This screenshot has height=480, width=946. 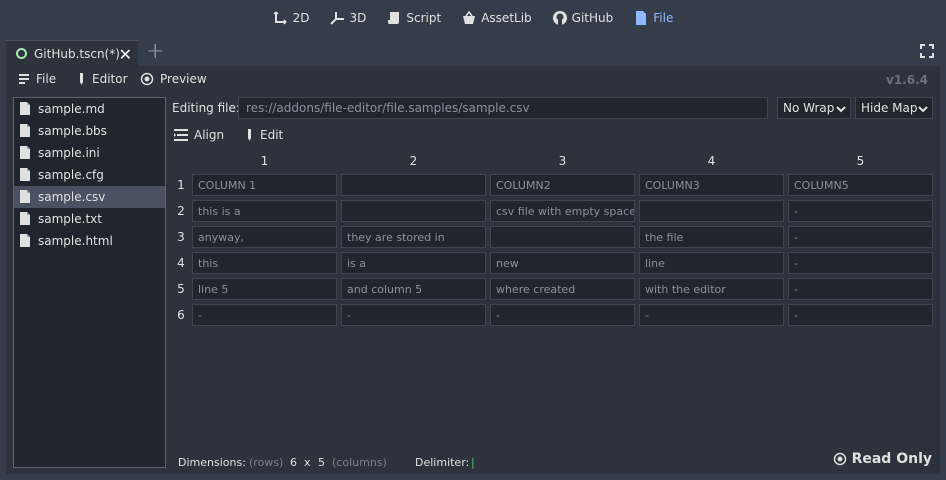 I want to click on wrap-dropdown: No Wrap, so click(x=814, y=108).